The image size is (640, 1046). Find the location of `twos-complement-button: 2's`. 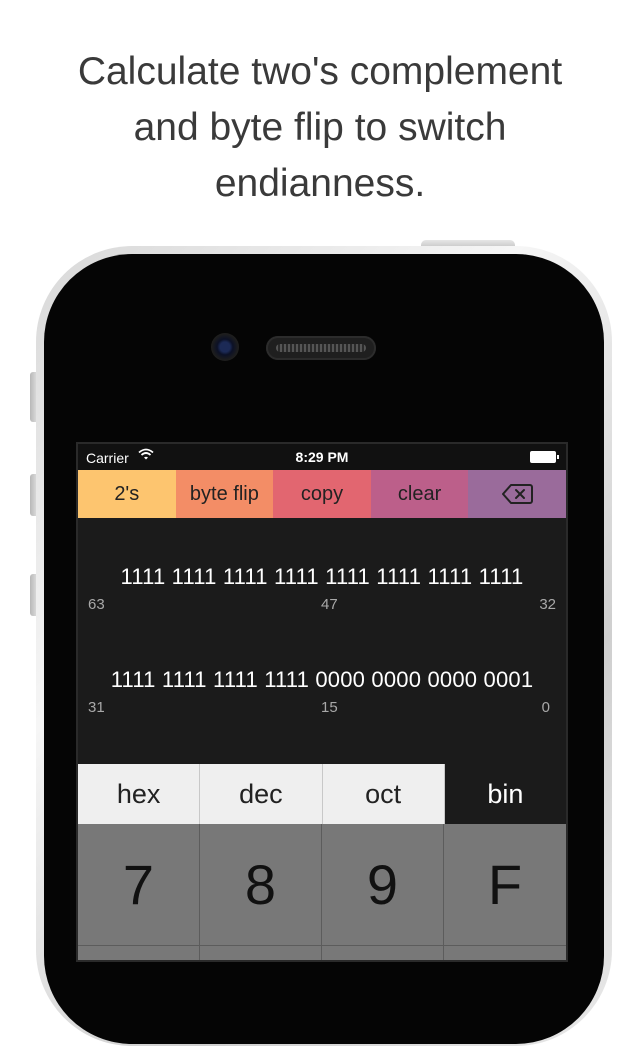

twos-complement-button: 2's is located at coordinates (127, 494).